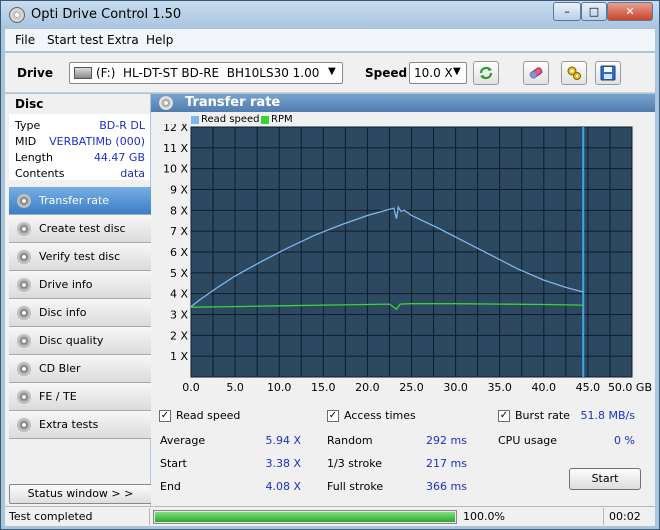 The width and height of the screenshot is (660, 530). What do you see at coordinates (80, 425) in the screenshot?
I see `nav-extra-tests: Extra tests` at bounding box center [80, 425].